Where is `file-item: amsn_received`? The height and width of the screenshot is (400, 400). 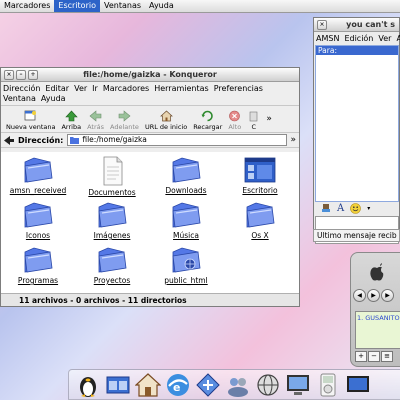
file-item: amsn_received is located at coordinates (38, 175).